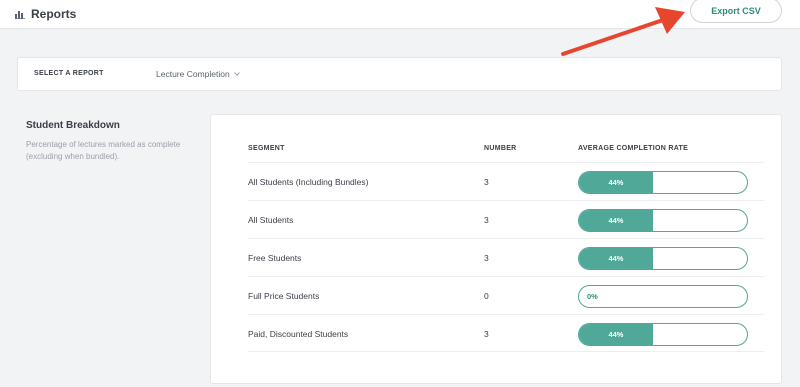 The height and width of the screenshot is (387, 800). I want to click on table-row: Full Price Students 0 0%, so click(506, 295).